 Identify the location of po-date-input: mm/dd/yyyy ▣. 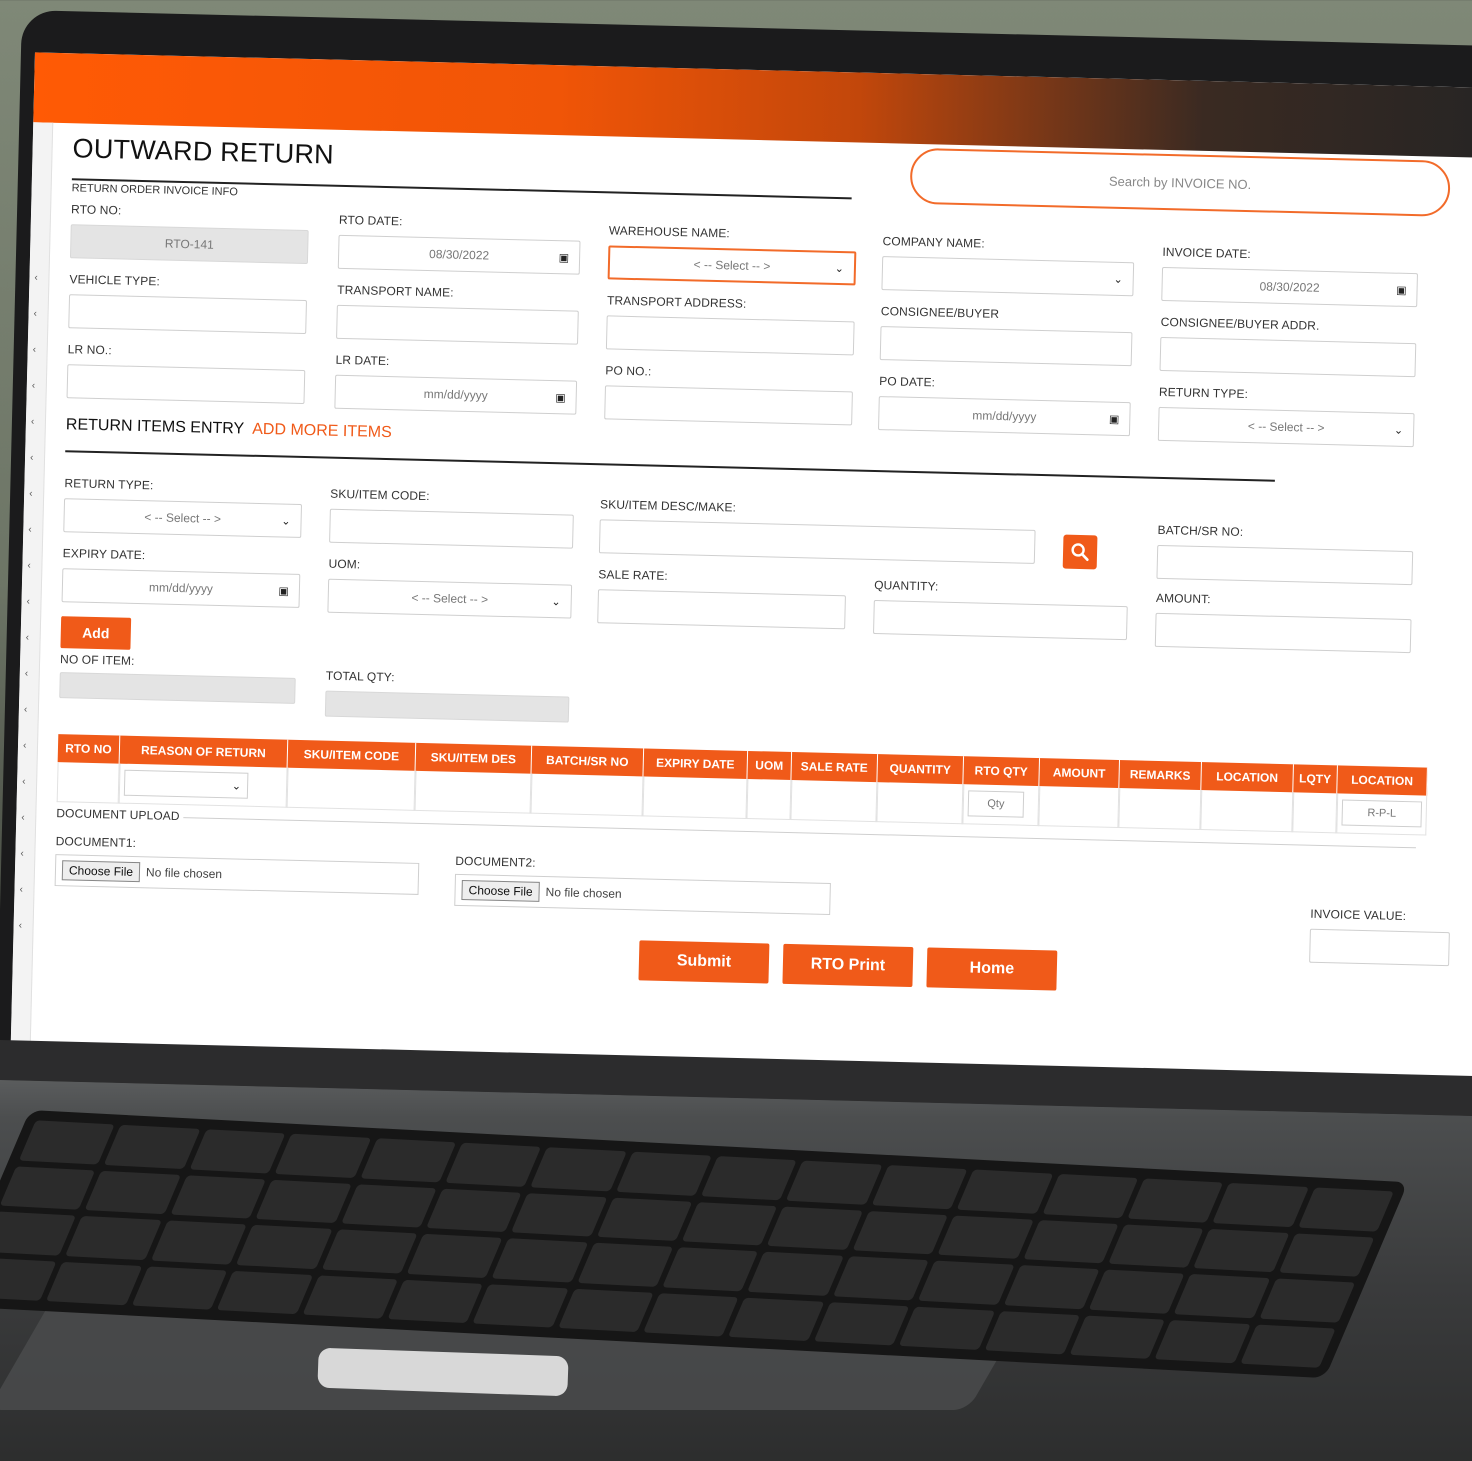
(1004, 416).